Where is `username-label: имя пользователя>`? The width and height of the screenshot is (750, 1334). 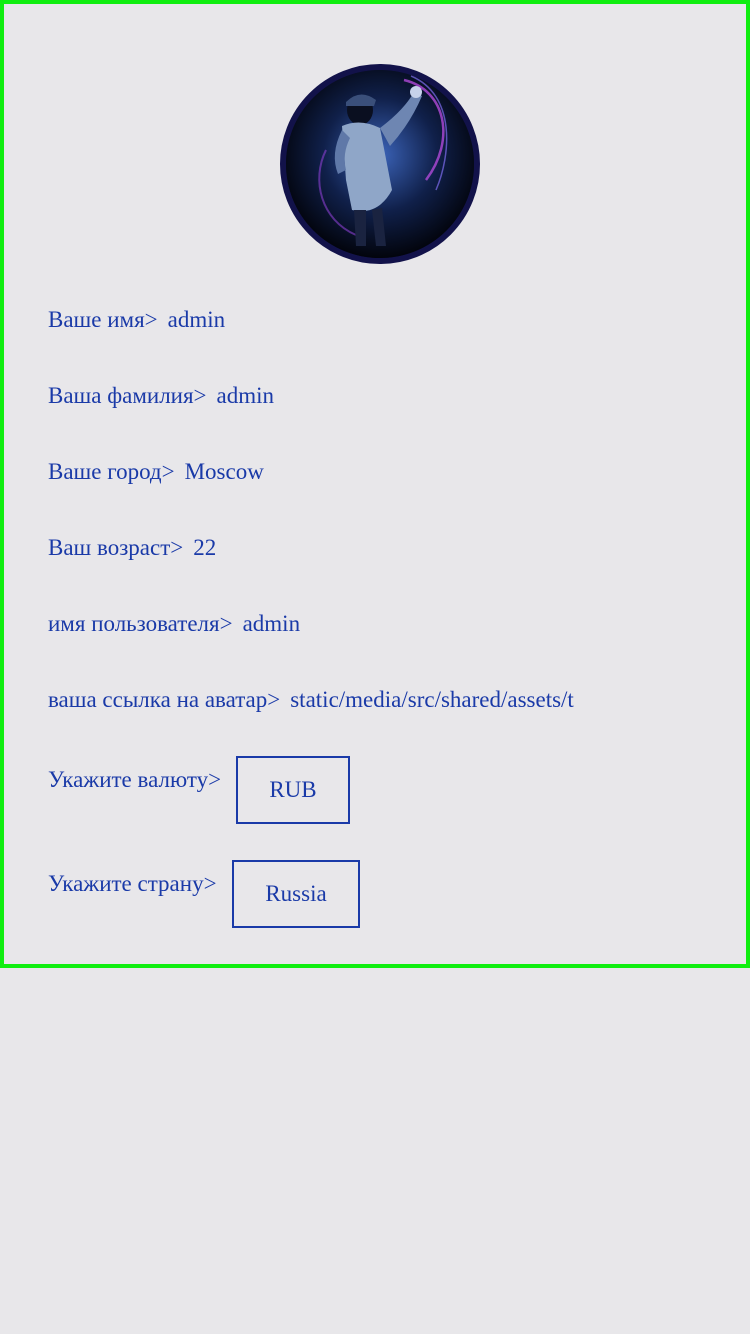 username-label: имя пользователя> is located at coordinates (140, 623).